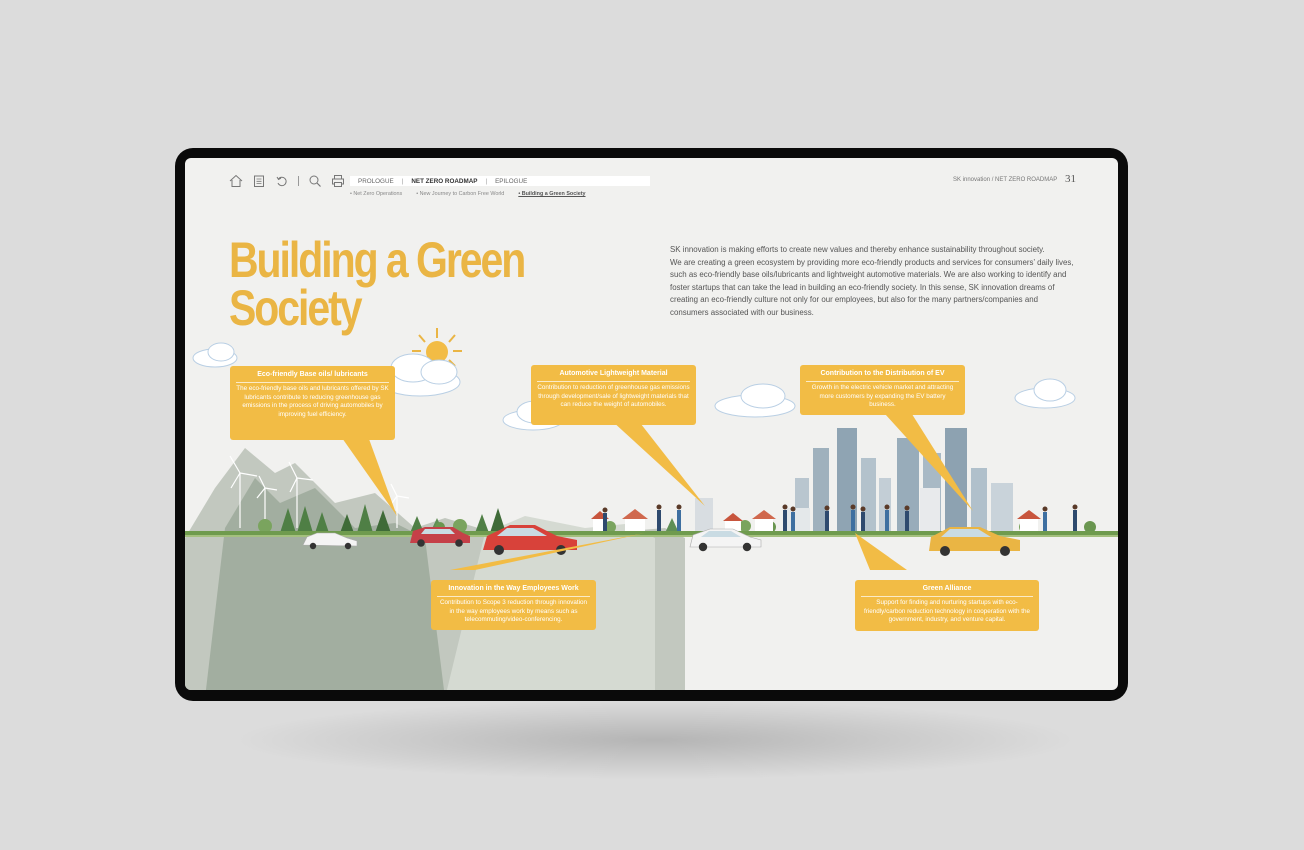 This screenshot has width=1304, height=850. Describe the element at coordinates (376, 194) in the screenshot. I see `subtab-net-zero-operations: • Net Zero Operations` at that location.